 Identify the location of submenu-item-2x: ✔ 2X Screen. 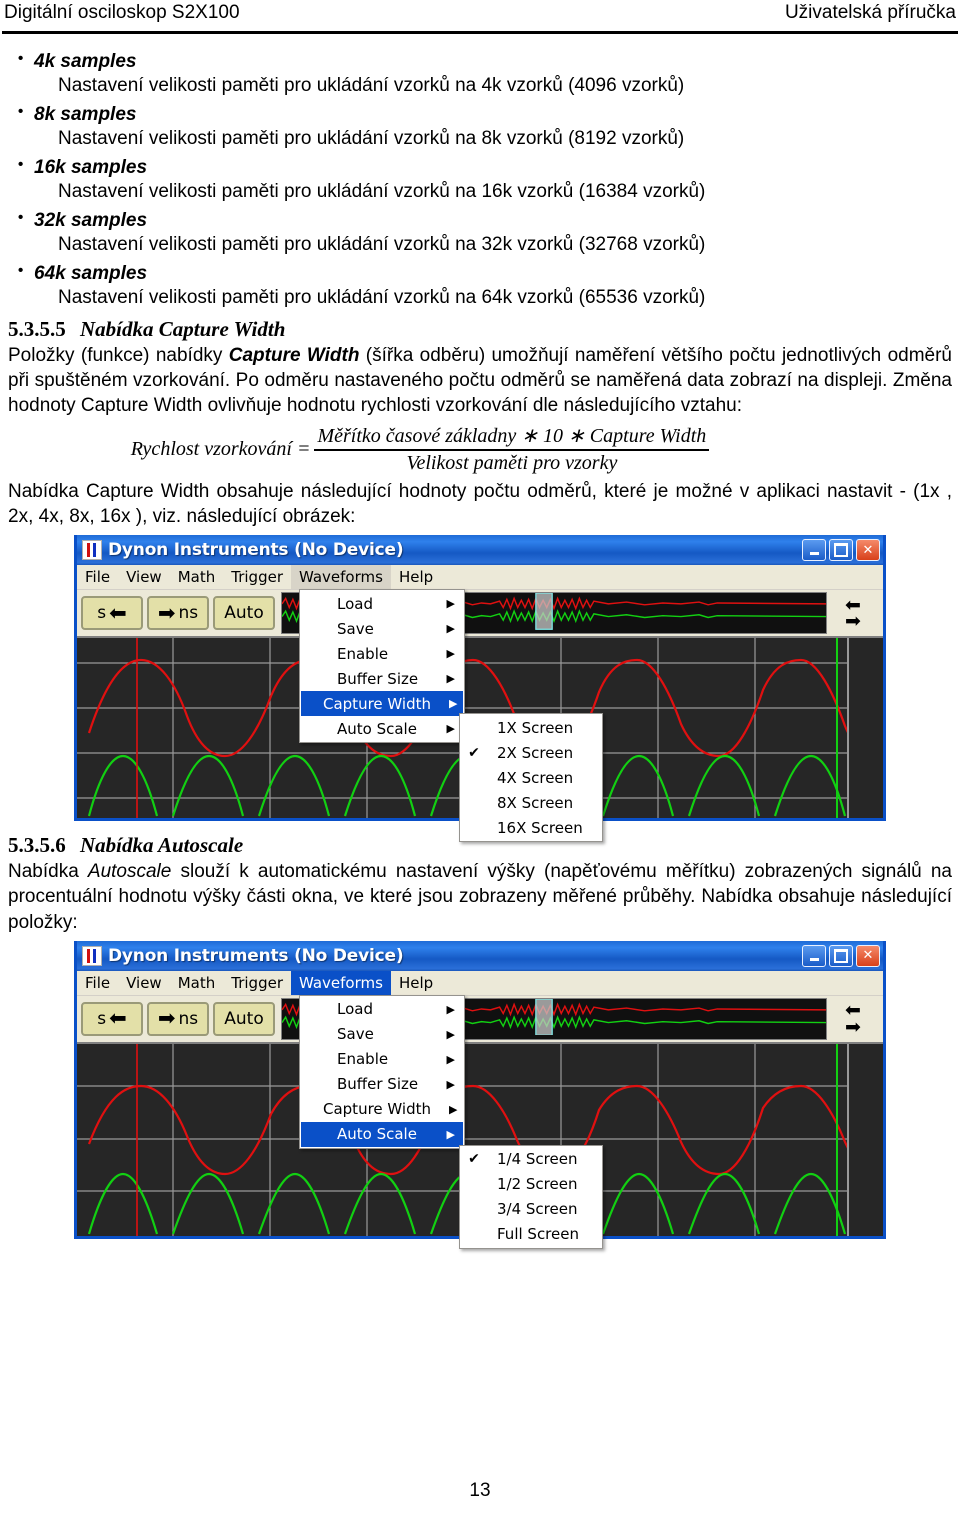
(531, 752).